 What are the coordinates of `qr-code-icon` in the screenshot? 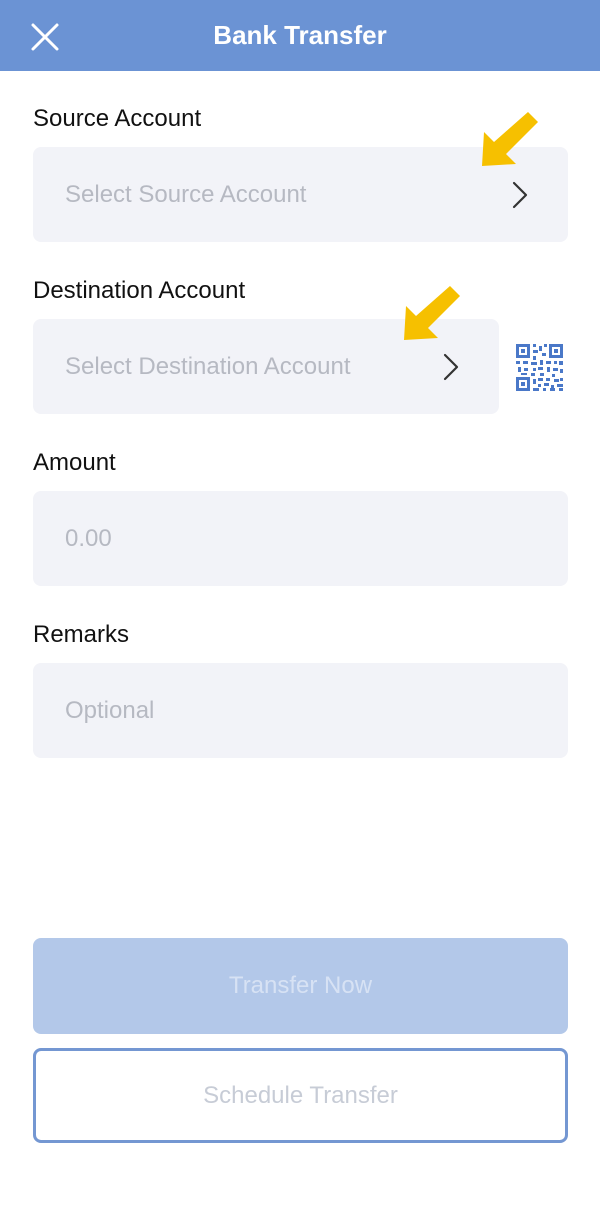 It's located at (539, 367).